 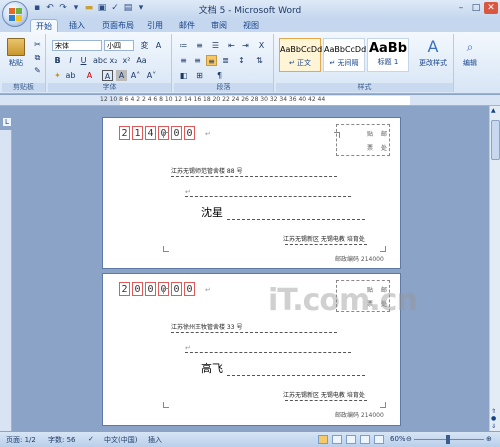 What do you see at coordinates (183, 75) in the screenshot?
I see `shading-icon: ◧` at bounding box center [183, 75].